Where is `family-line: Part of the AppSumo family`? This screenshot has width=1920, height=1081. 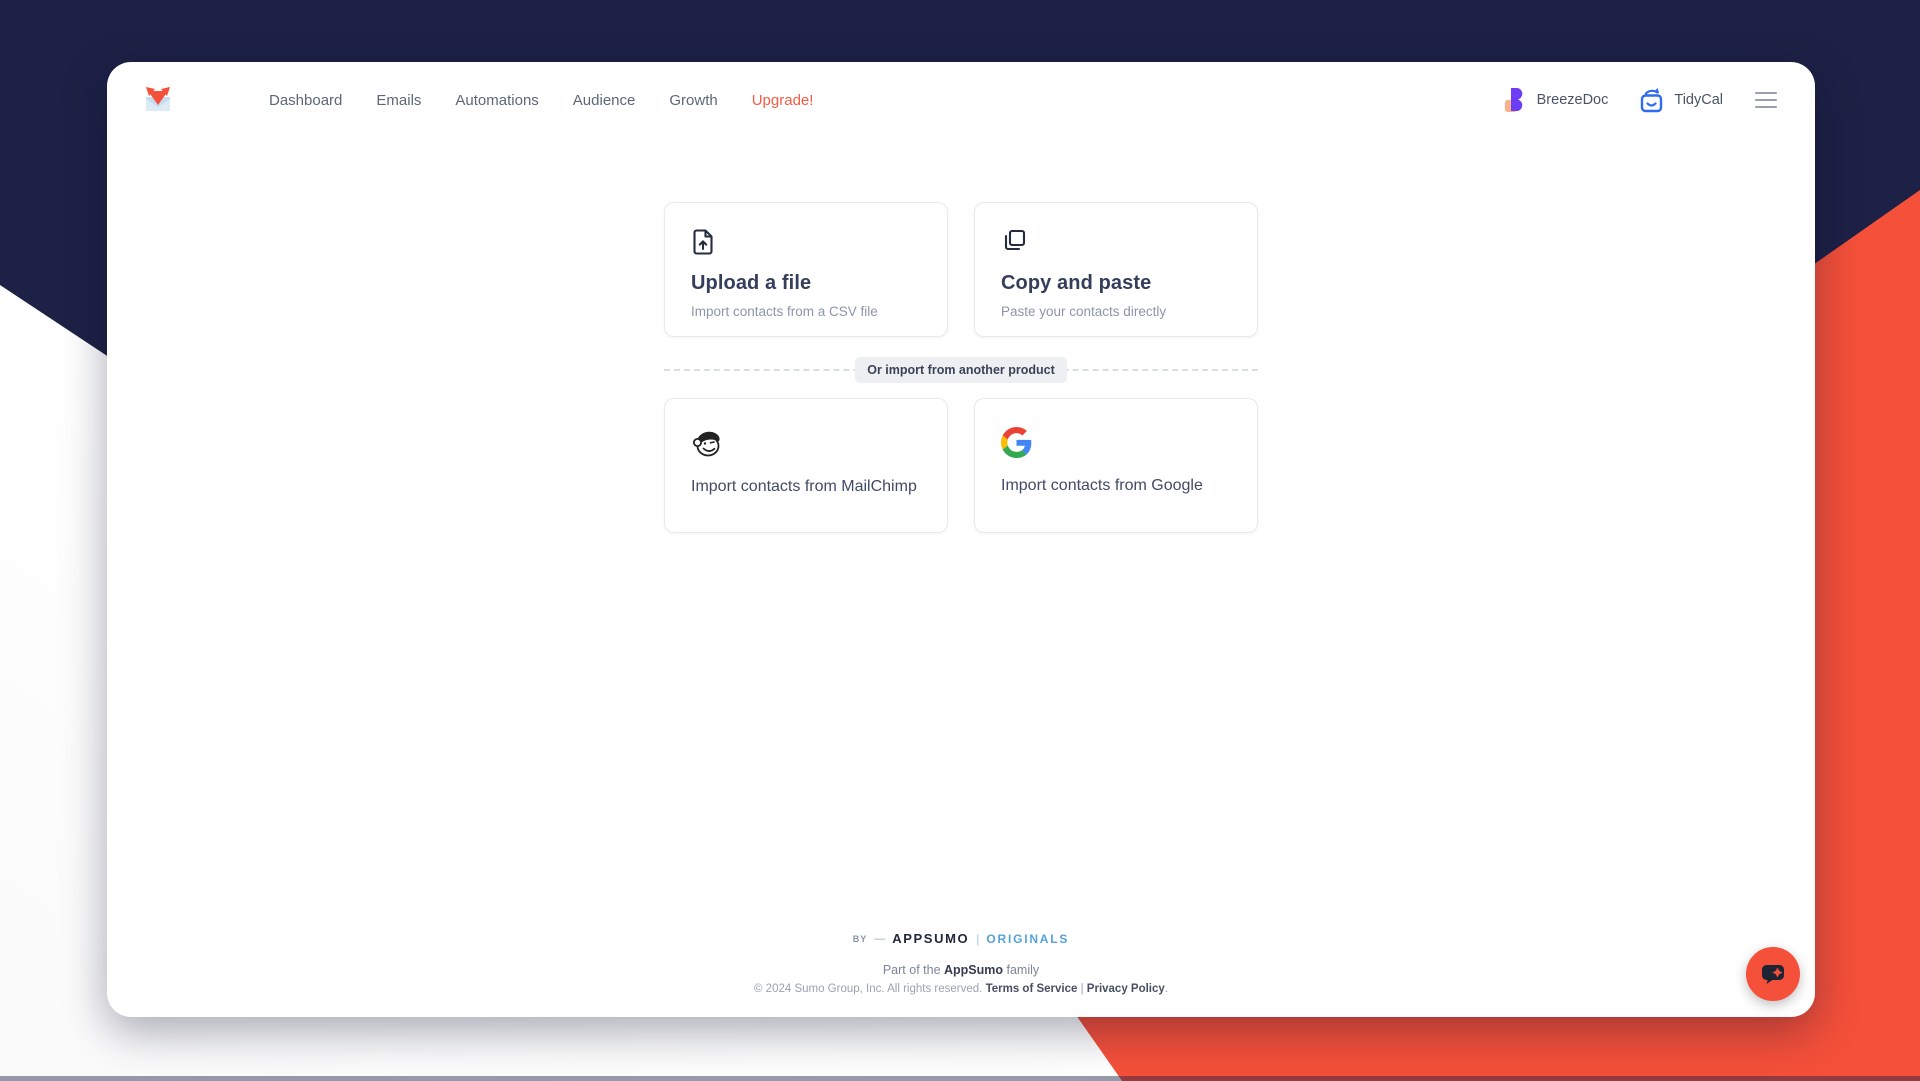 family-line: Part of the AppSumo family is located at coordinates (961, 970).